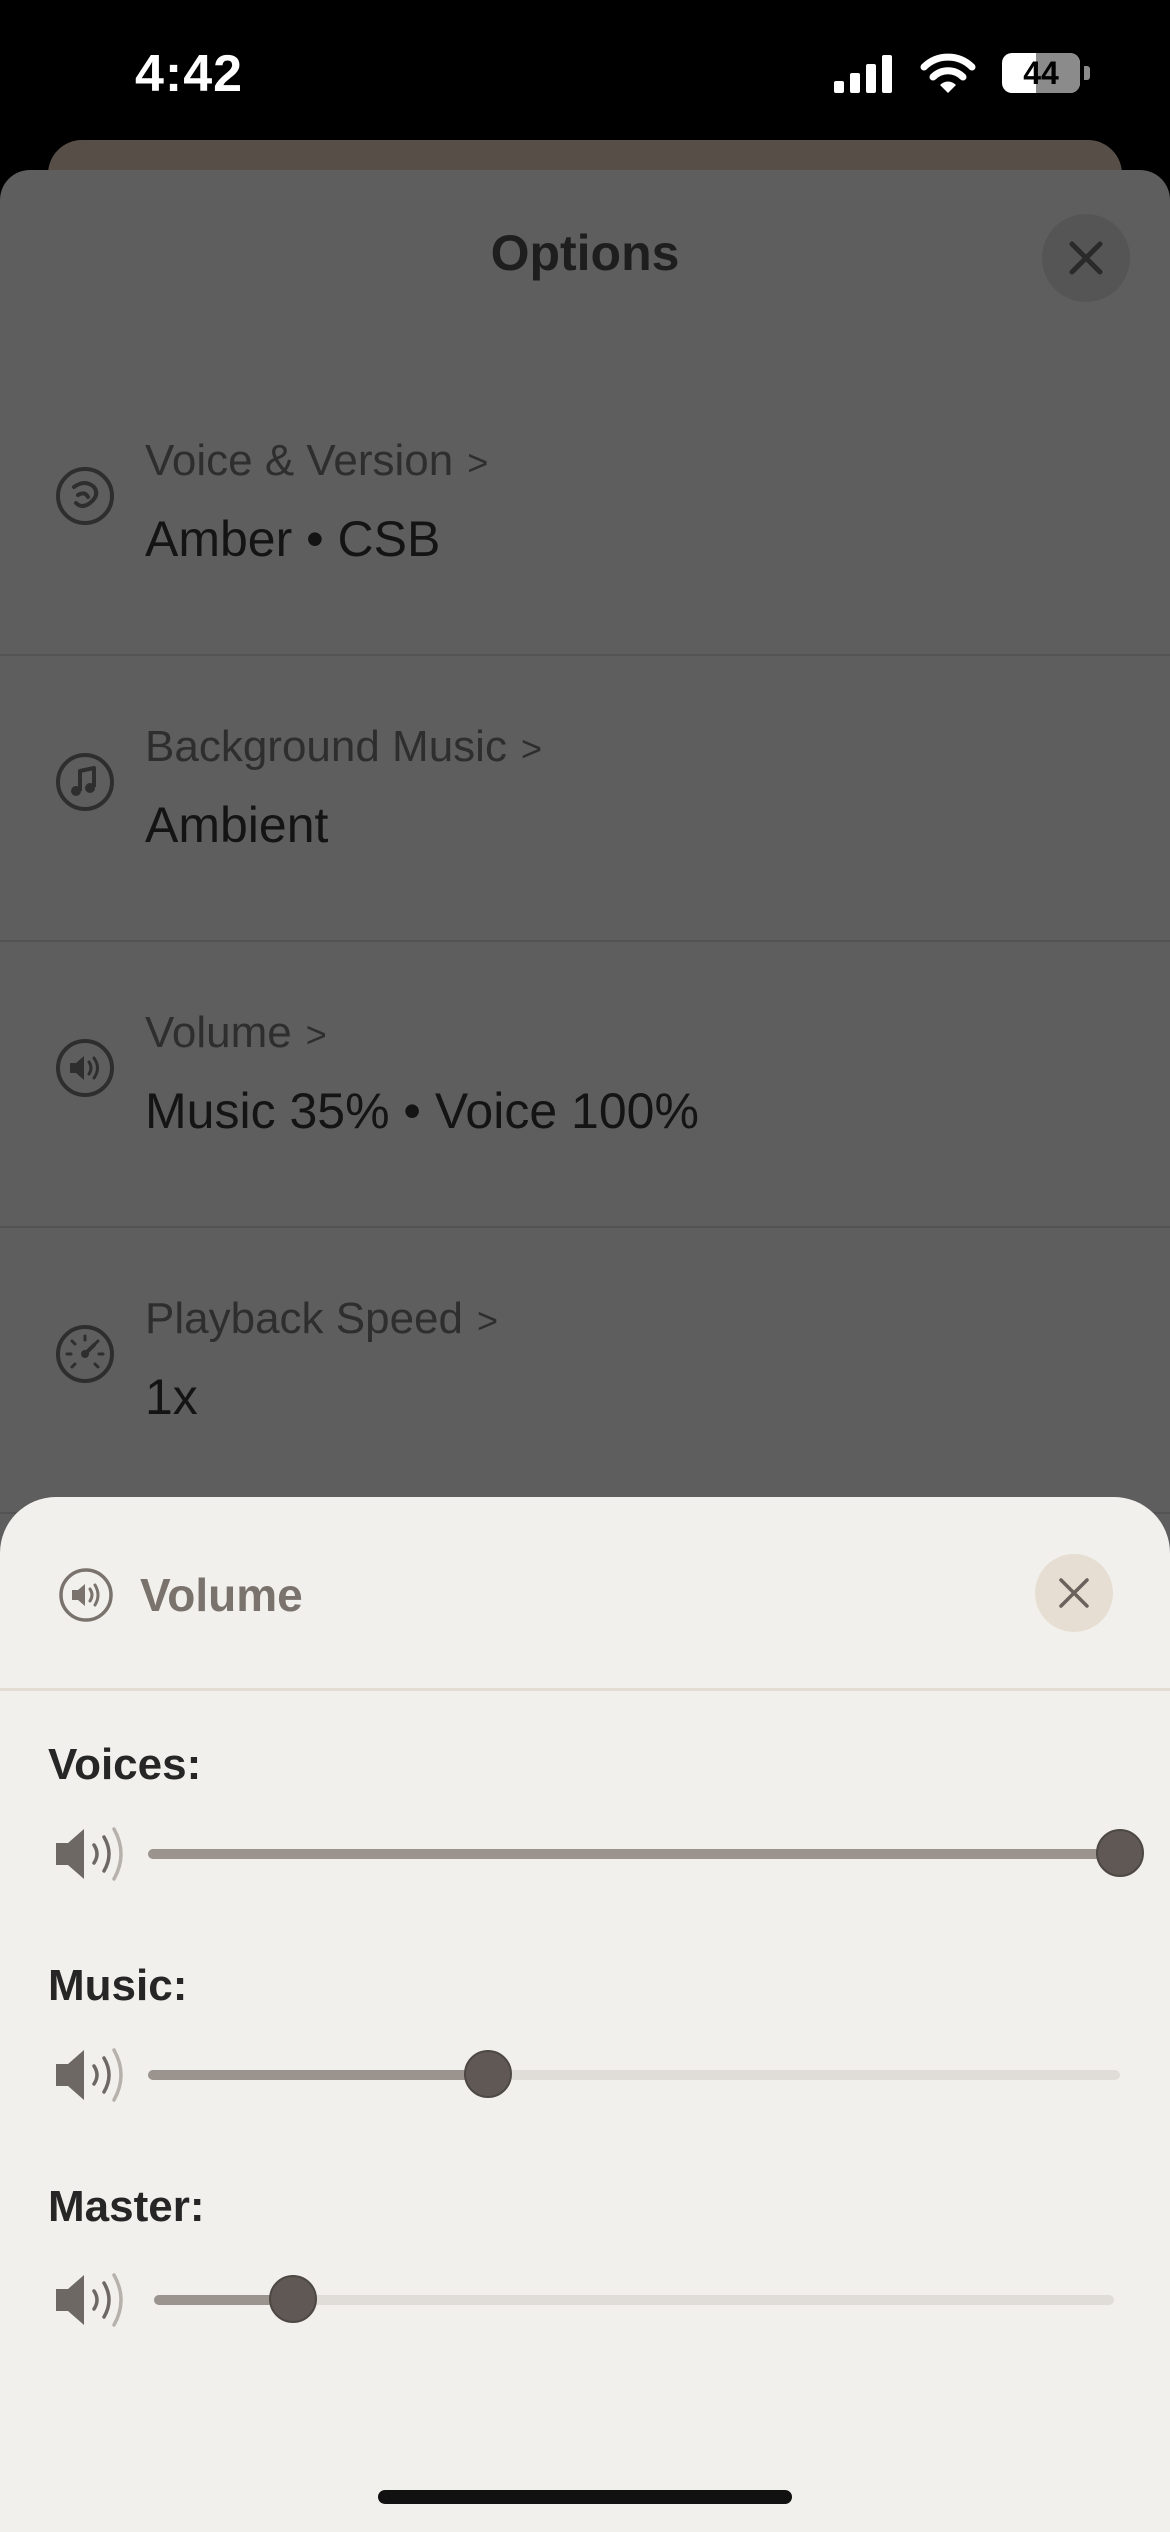 This screenshot has height=2532, width=1170. I want to click on option-row-background-music: Background Music > Ambient, so click(585, 799).